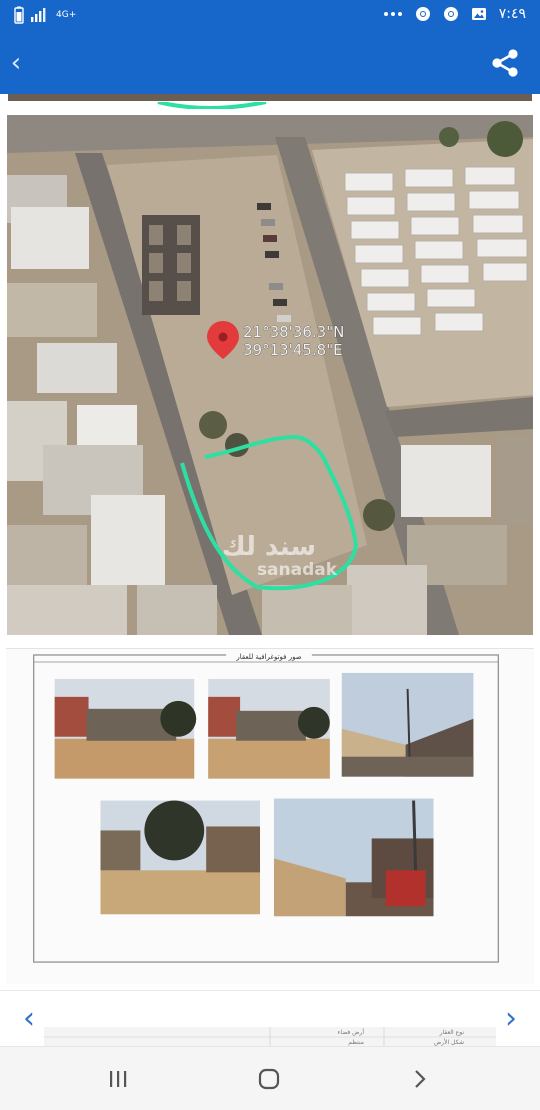  I want to click on coordinate-latitude: 21°38'36.3"N, so click(293, 332).